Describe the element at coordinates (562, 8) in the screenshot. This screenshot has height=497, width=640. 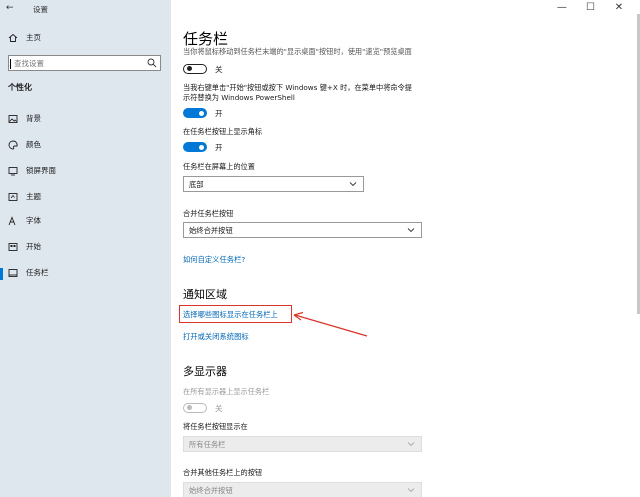
I see `minimize-button: —` at that location.